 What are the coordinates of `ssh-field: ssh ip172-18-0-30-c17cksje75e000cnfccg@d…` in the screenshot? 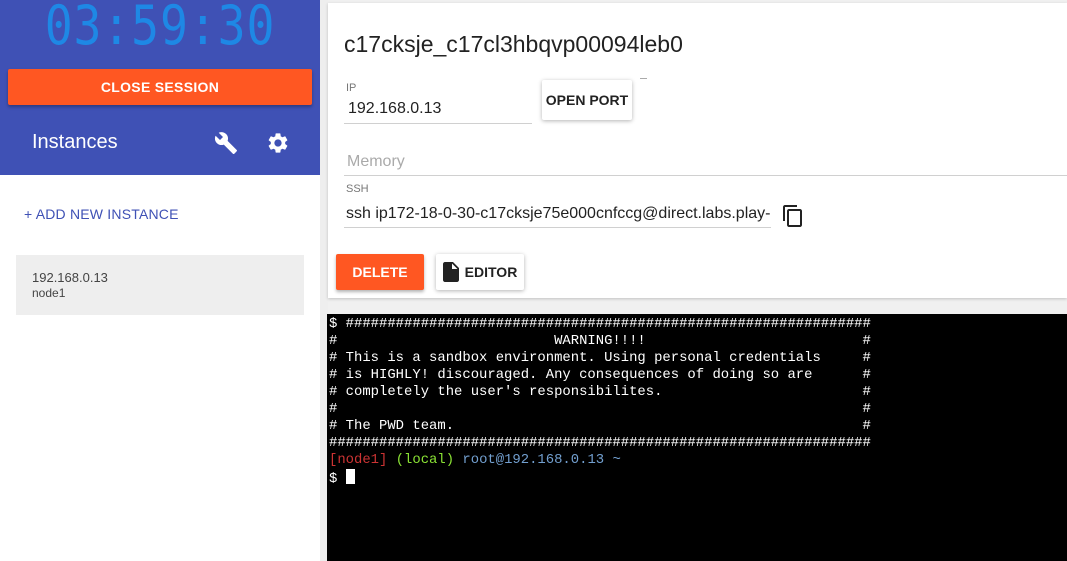 It's located at (558, 214).